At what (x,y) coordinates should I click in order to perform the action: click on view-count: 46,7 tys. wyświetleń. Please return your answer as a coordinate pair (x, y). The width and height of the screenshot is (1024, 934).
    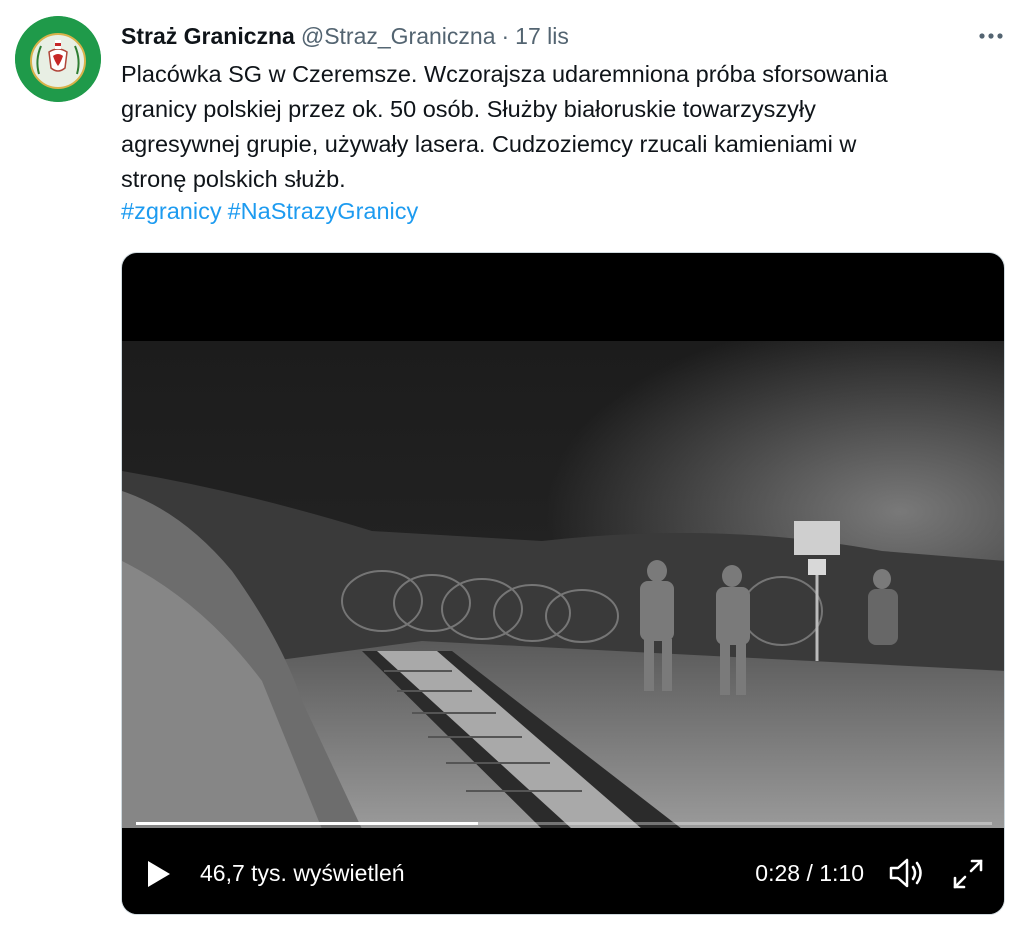
    Looking at the image, I should click on (302, 873).